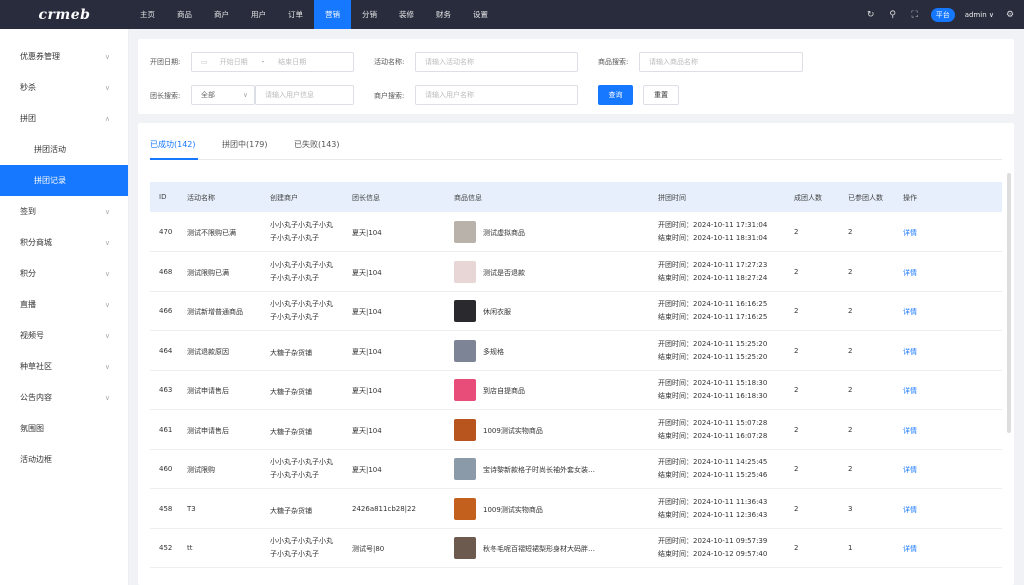 The image size is (1024, 585). I want to click on sidebar-item-frames: 活动边框, so click(64, 459).